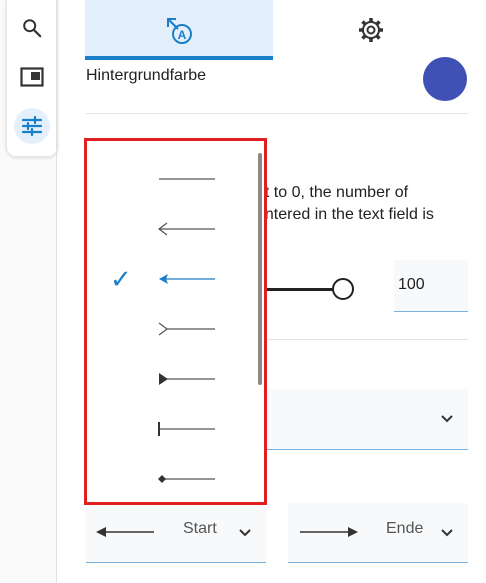 This screenshot has height=583, width=486. I want to click on end-label: Ende, so click(405, 528).